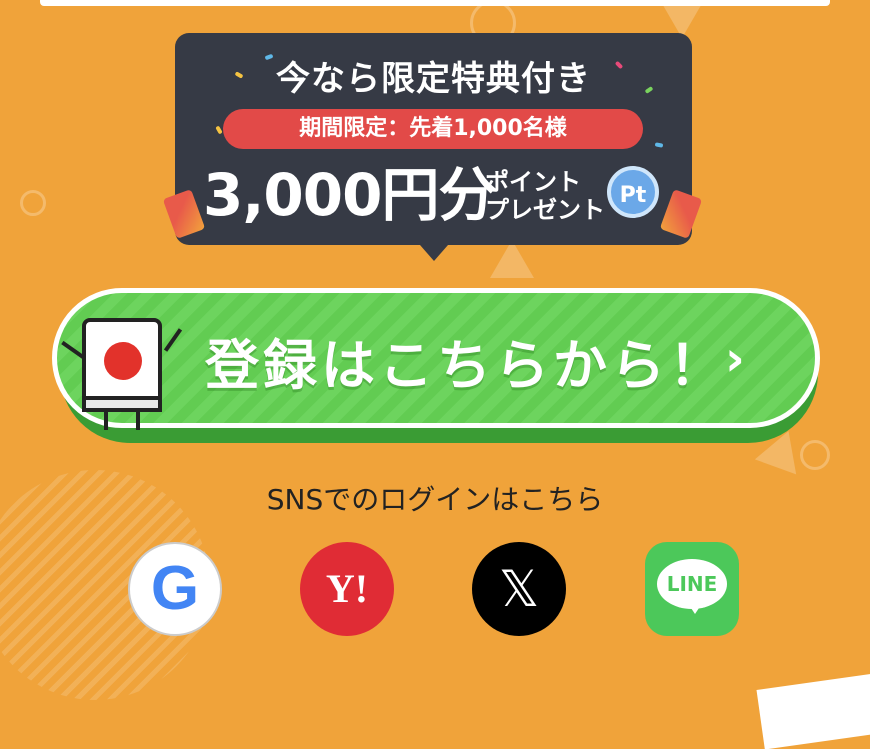 The height and width of the screenshot is (749, 870). What do you see at coordinates (692, 589) in the screenshot?
I see `line-login-button: LINE` at bounding box center [692, 589].